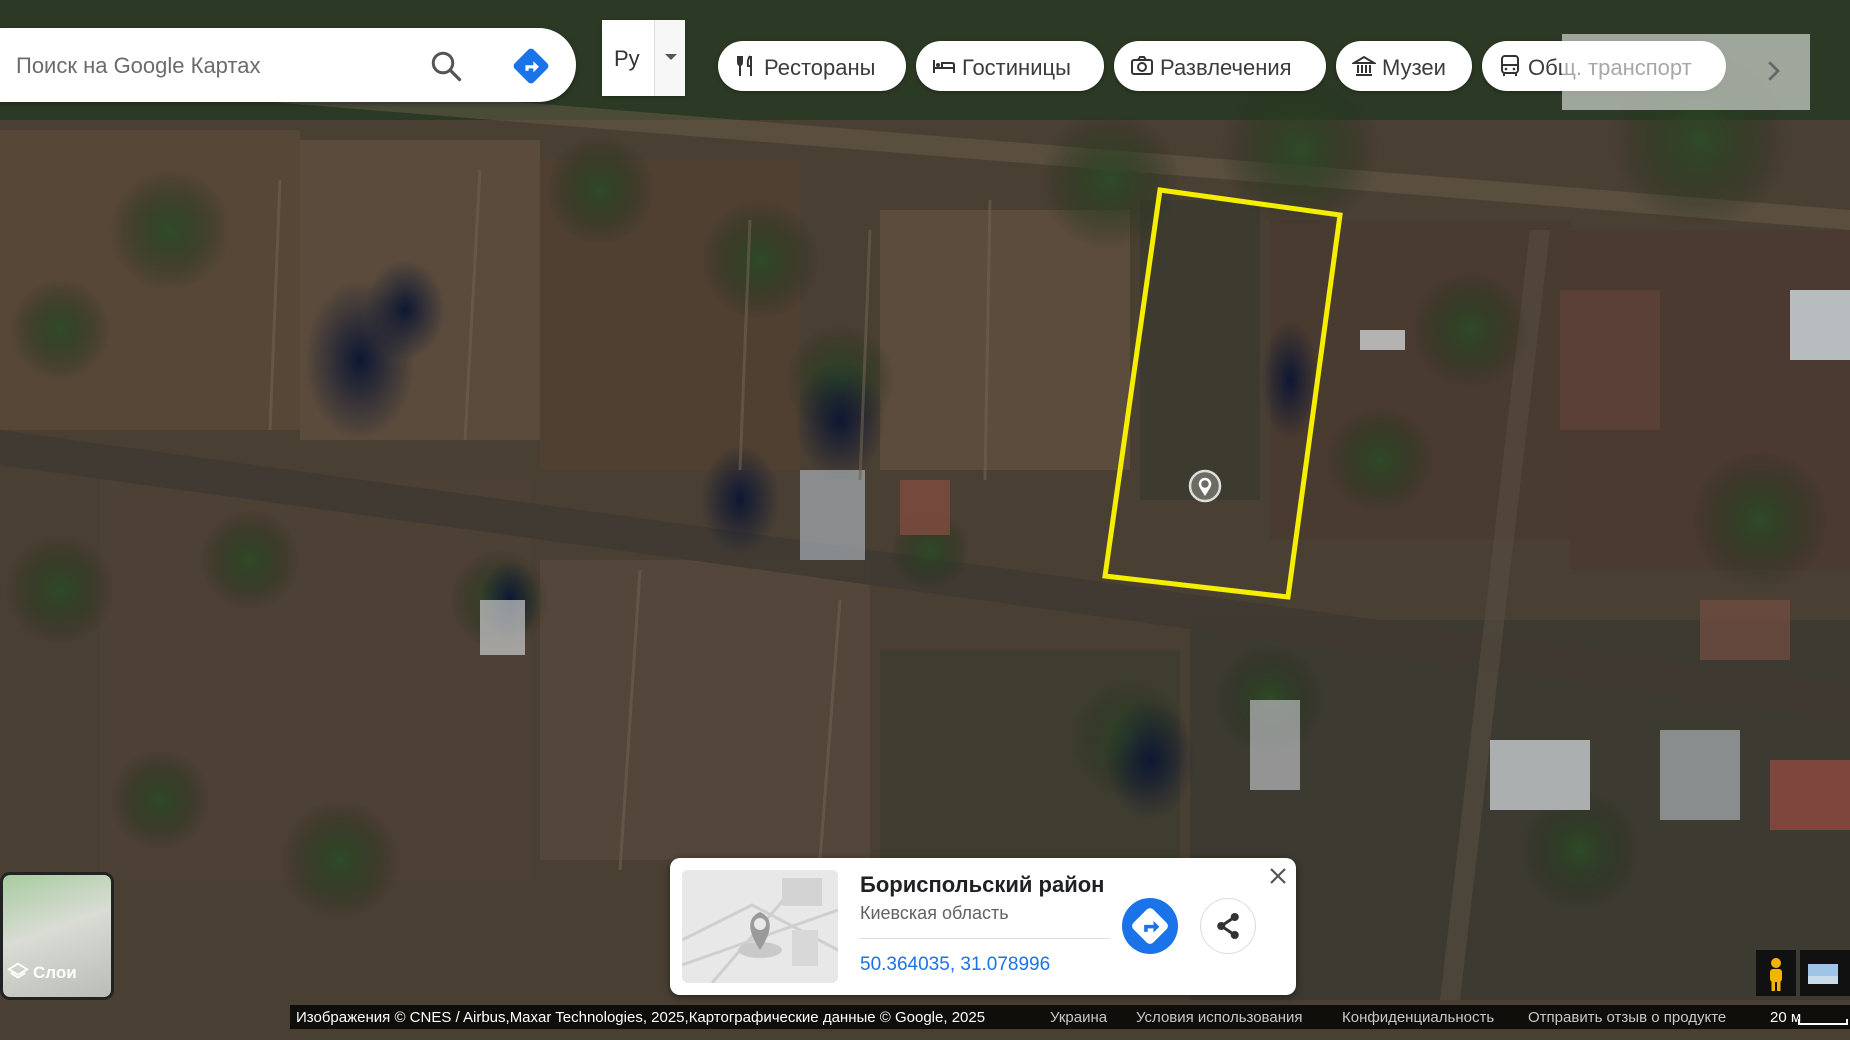  What do you see at coordinates (955, 965) in the screenshot?
I see `place-coordinates: 50.364035, 31.078996` at bounding box center [955, 965].